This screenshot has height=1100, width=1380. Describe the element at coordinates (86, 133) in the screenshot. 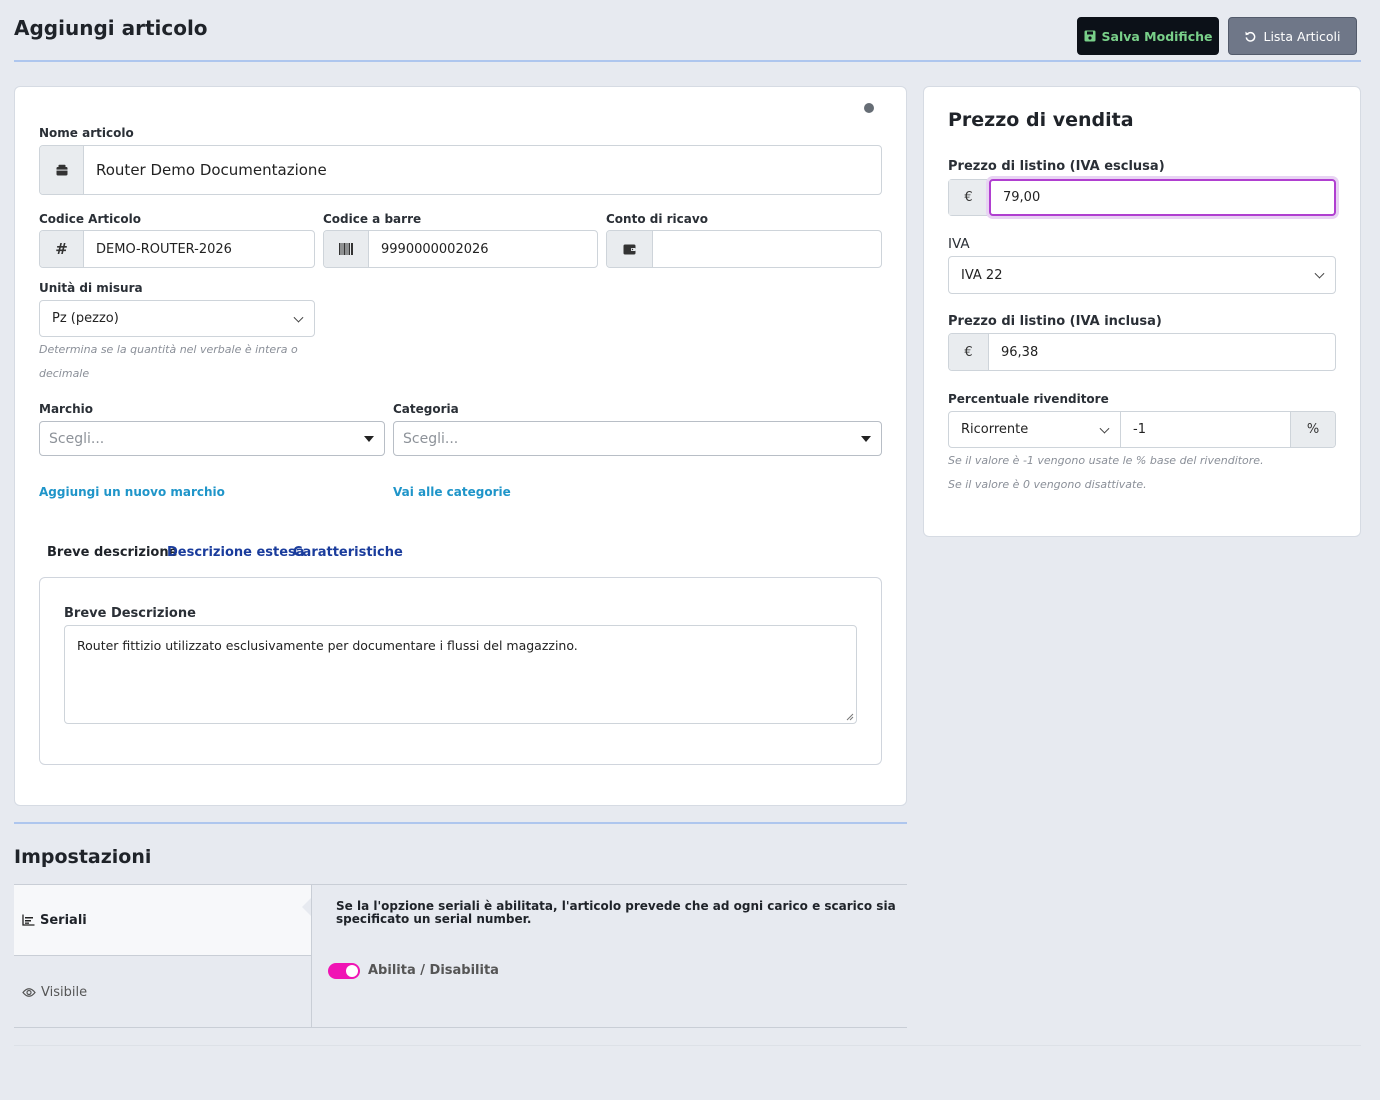

I see `name-label: Nome articolo` at that location.